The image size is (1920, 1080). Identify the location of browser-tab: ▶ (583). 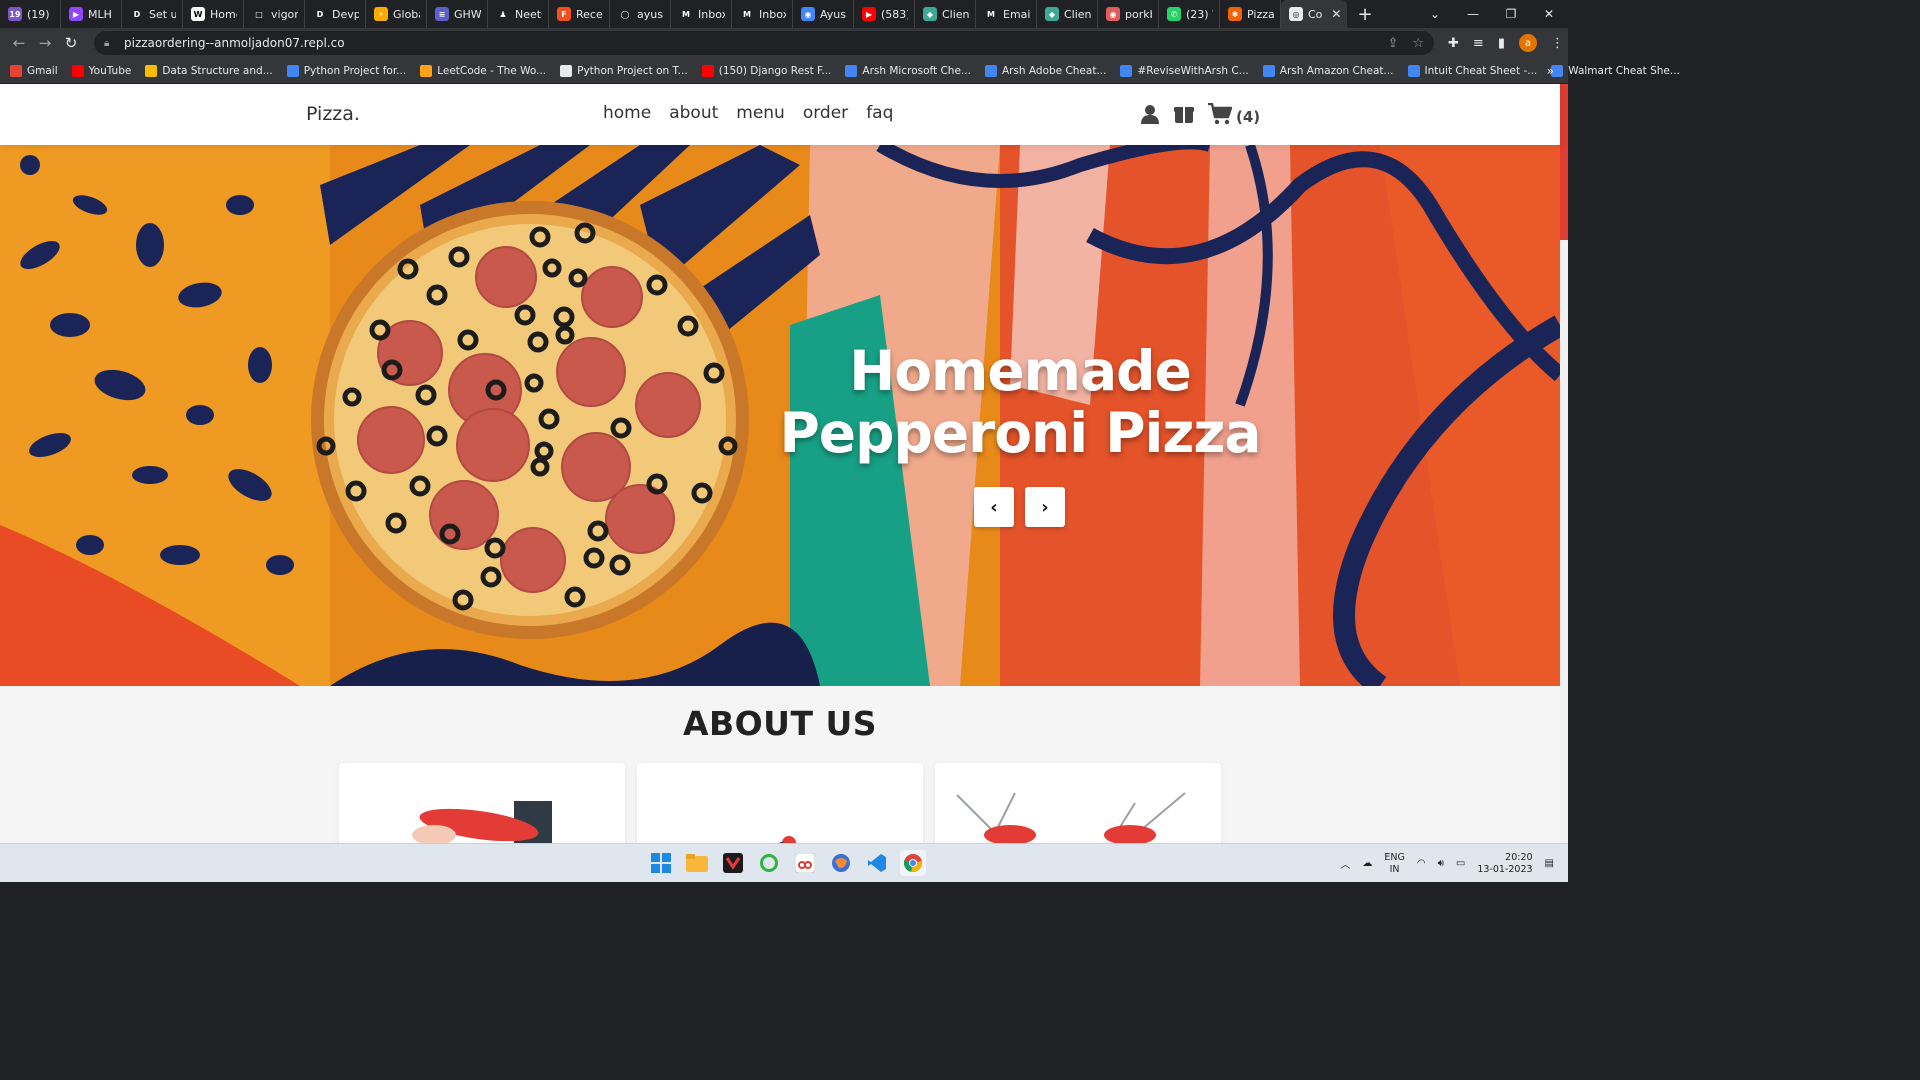
(884, 14).